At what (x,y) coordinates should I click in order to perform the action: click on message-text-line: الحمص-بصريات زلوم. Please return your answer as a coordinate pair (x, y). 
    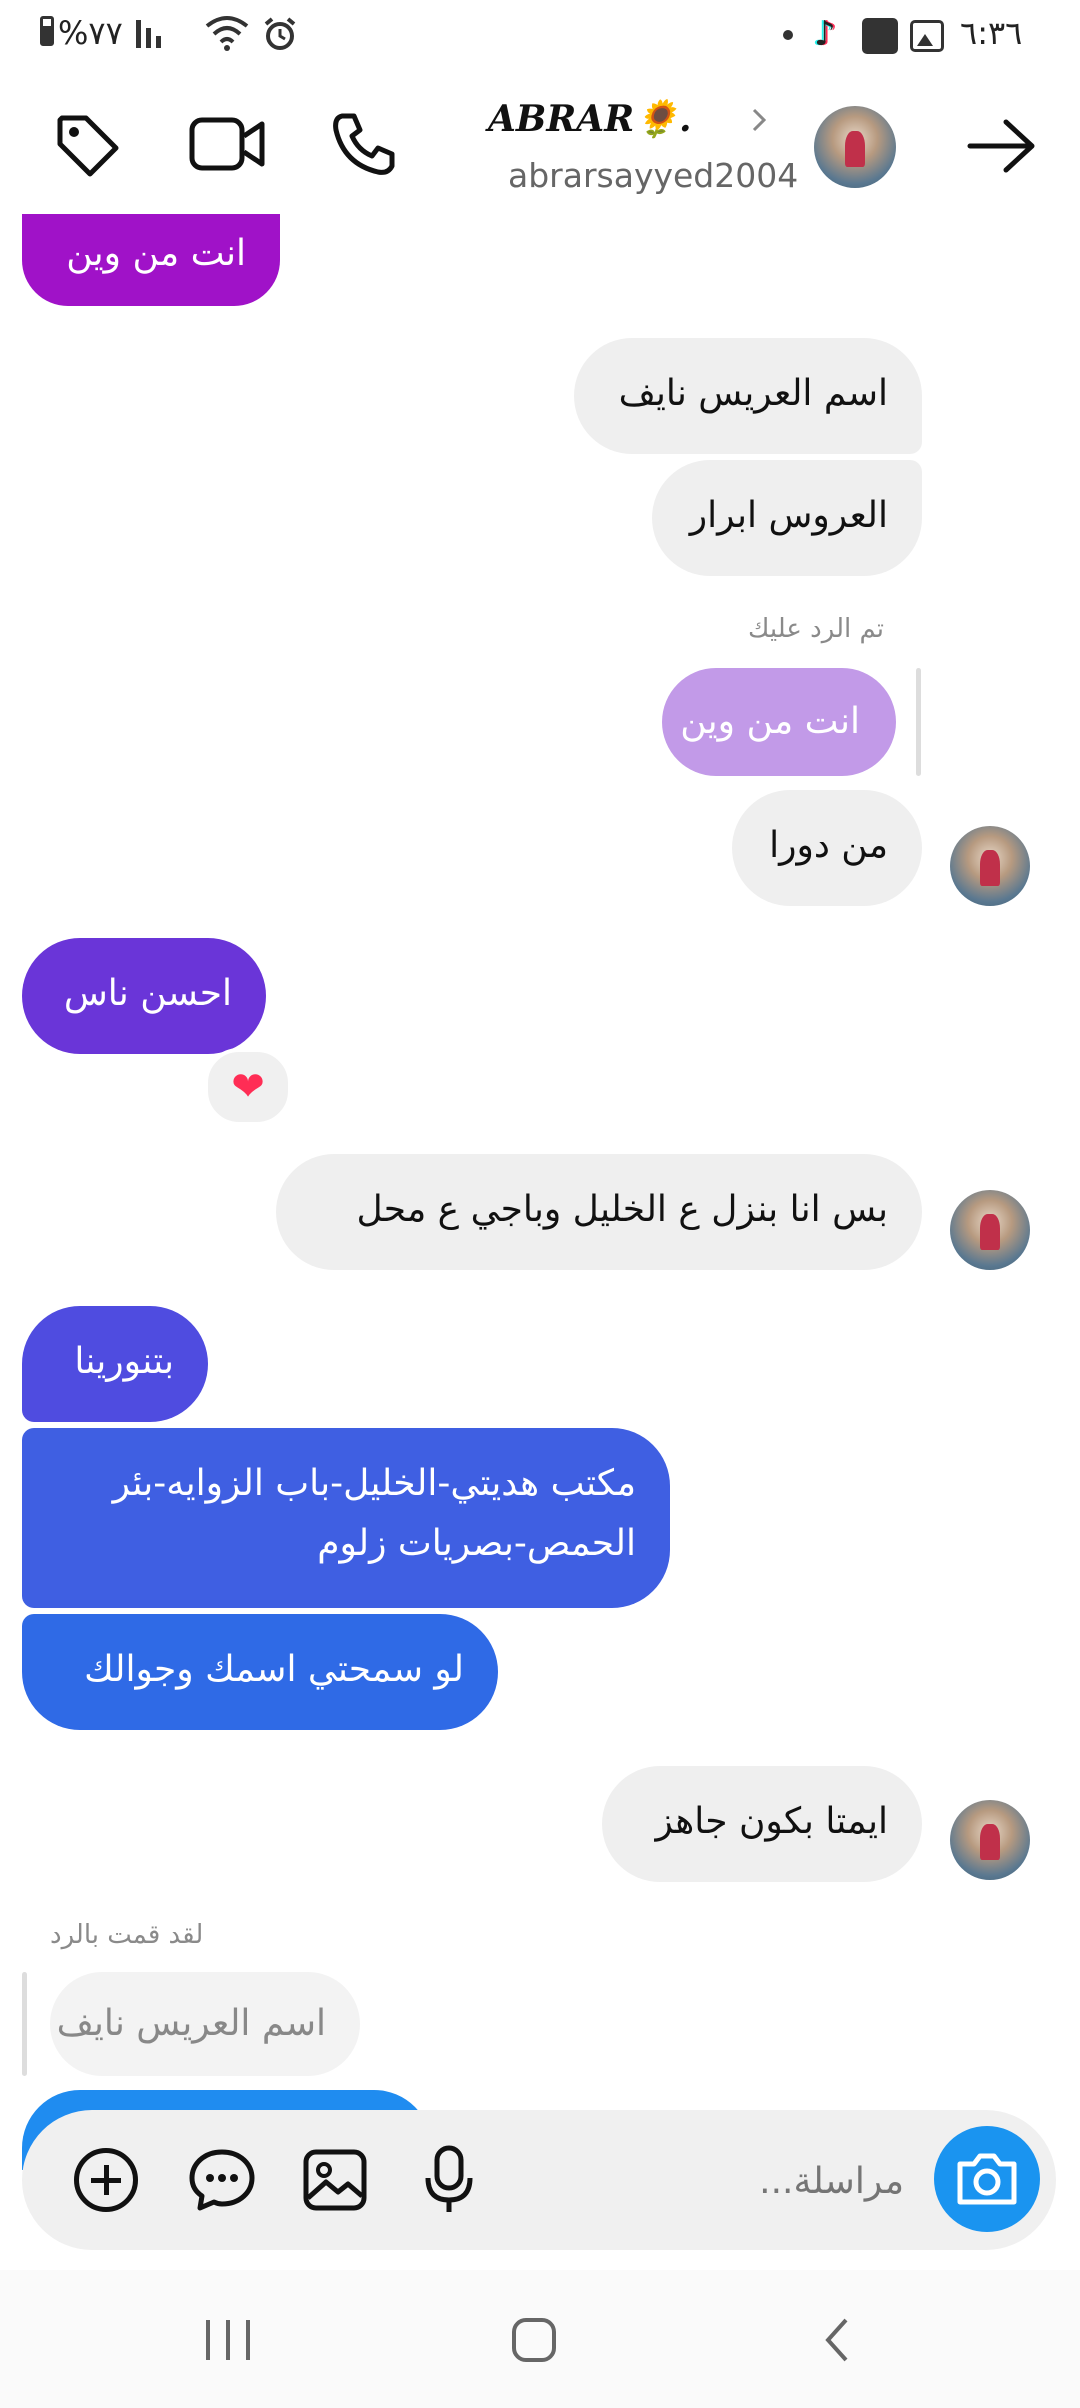
    Looking at the image, I should click on (476, 1543).